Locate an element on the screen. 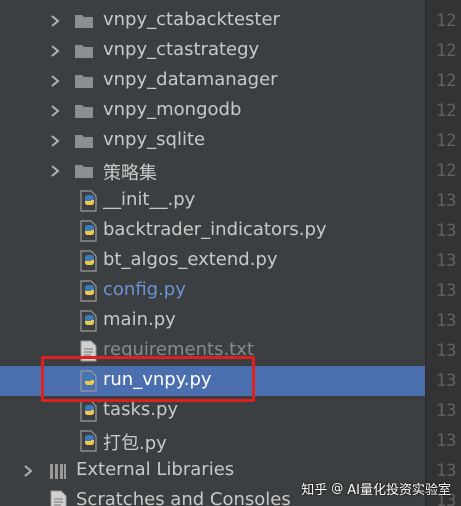 The image size is (461, 506). tree-item-folder: vnpy_mongodb is located at coordinates (212, 111).